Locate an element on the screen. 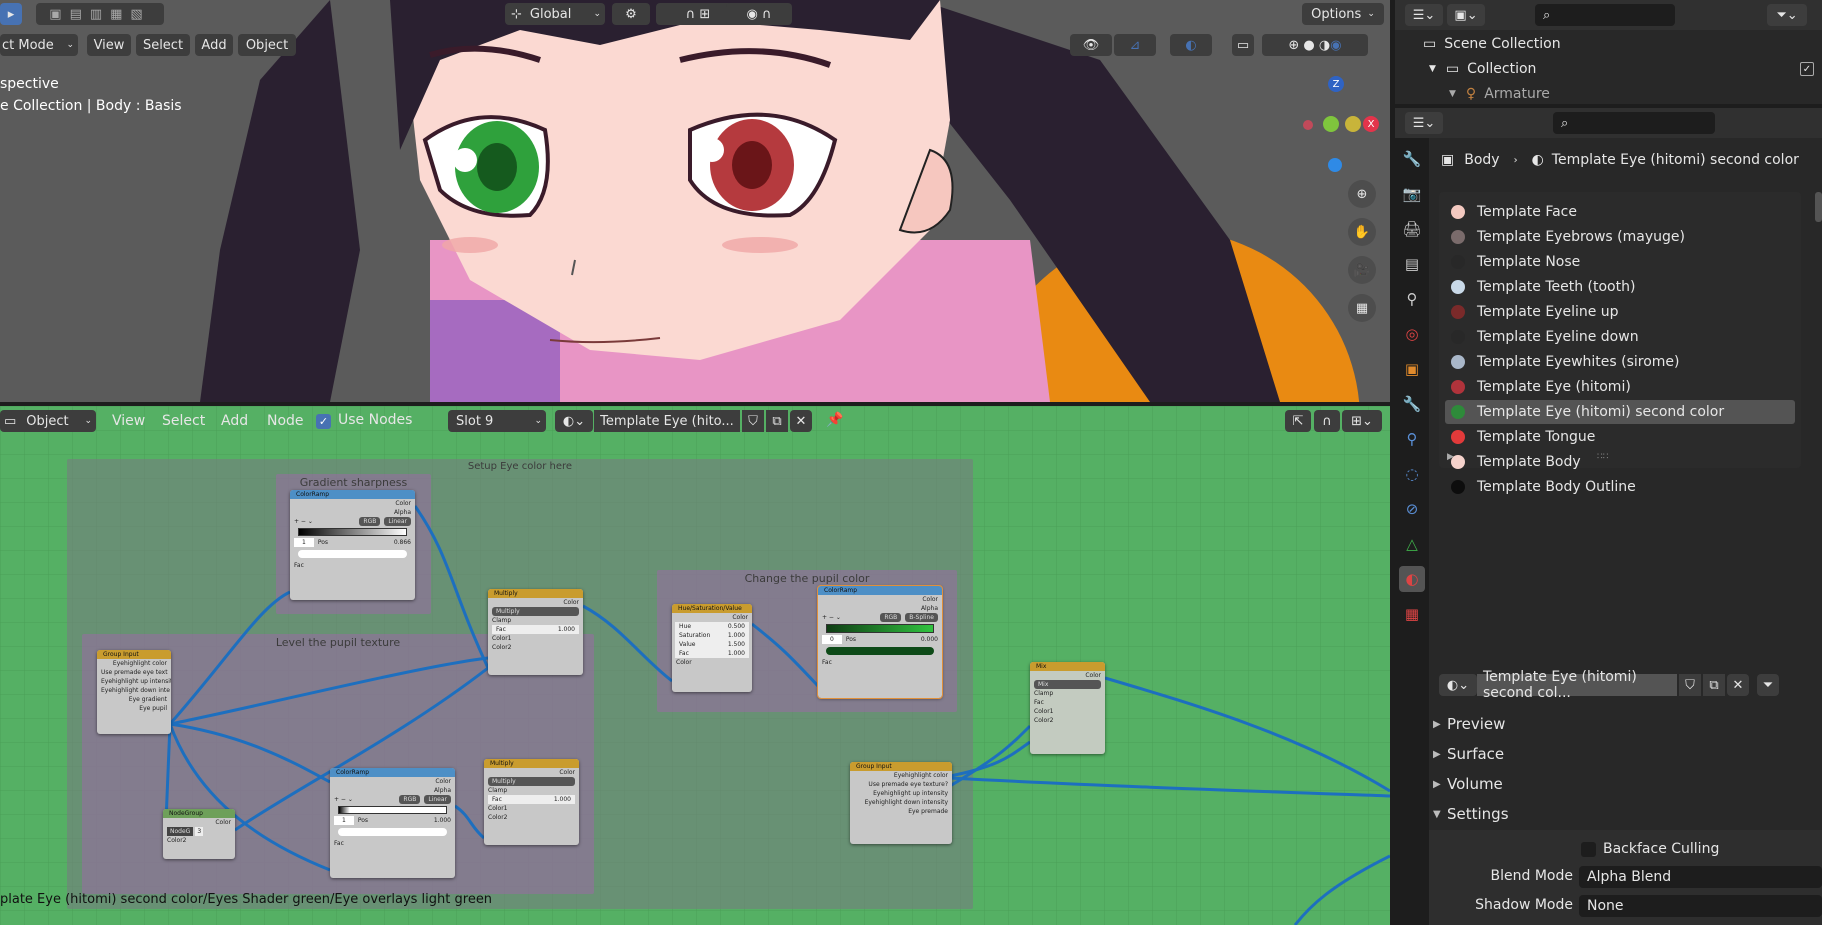 The image size is (1822, 925). fake-user-shield-icon: ⛉ is located at coordinates (753, 421).